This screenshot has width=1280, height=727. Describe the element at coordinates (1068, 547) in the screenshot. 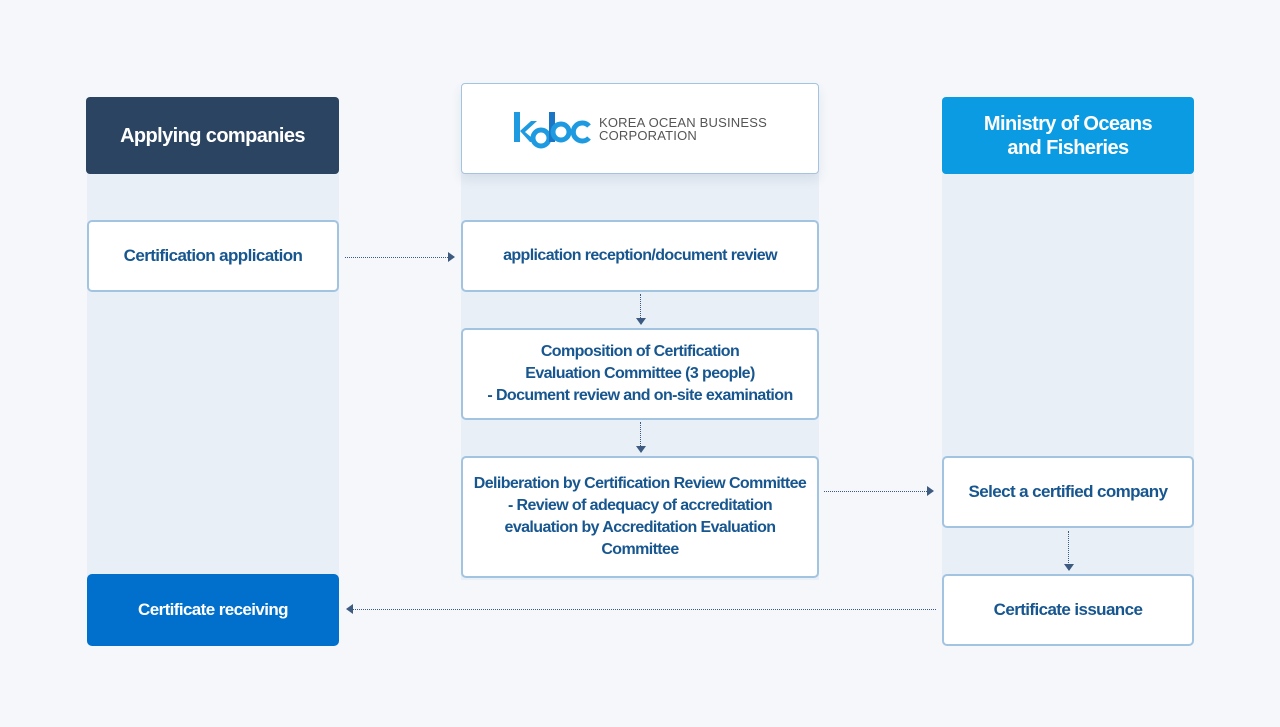

I see `connector-select-to-issuance` at that location.